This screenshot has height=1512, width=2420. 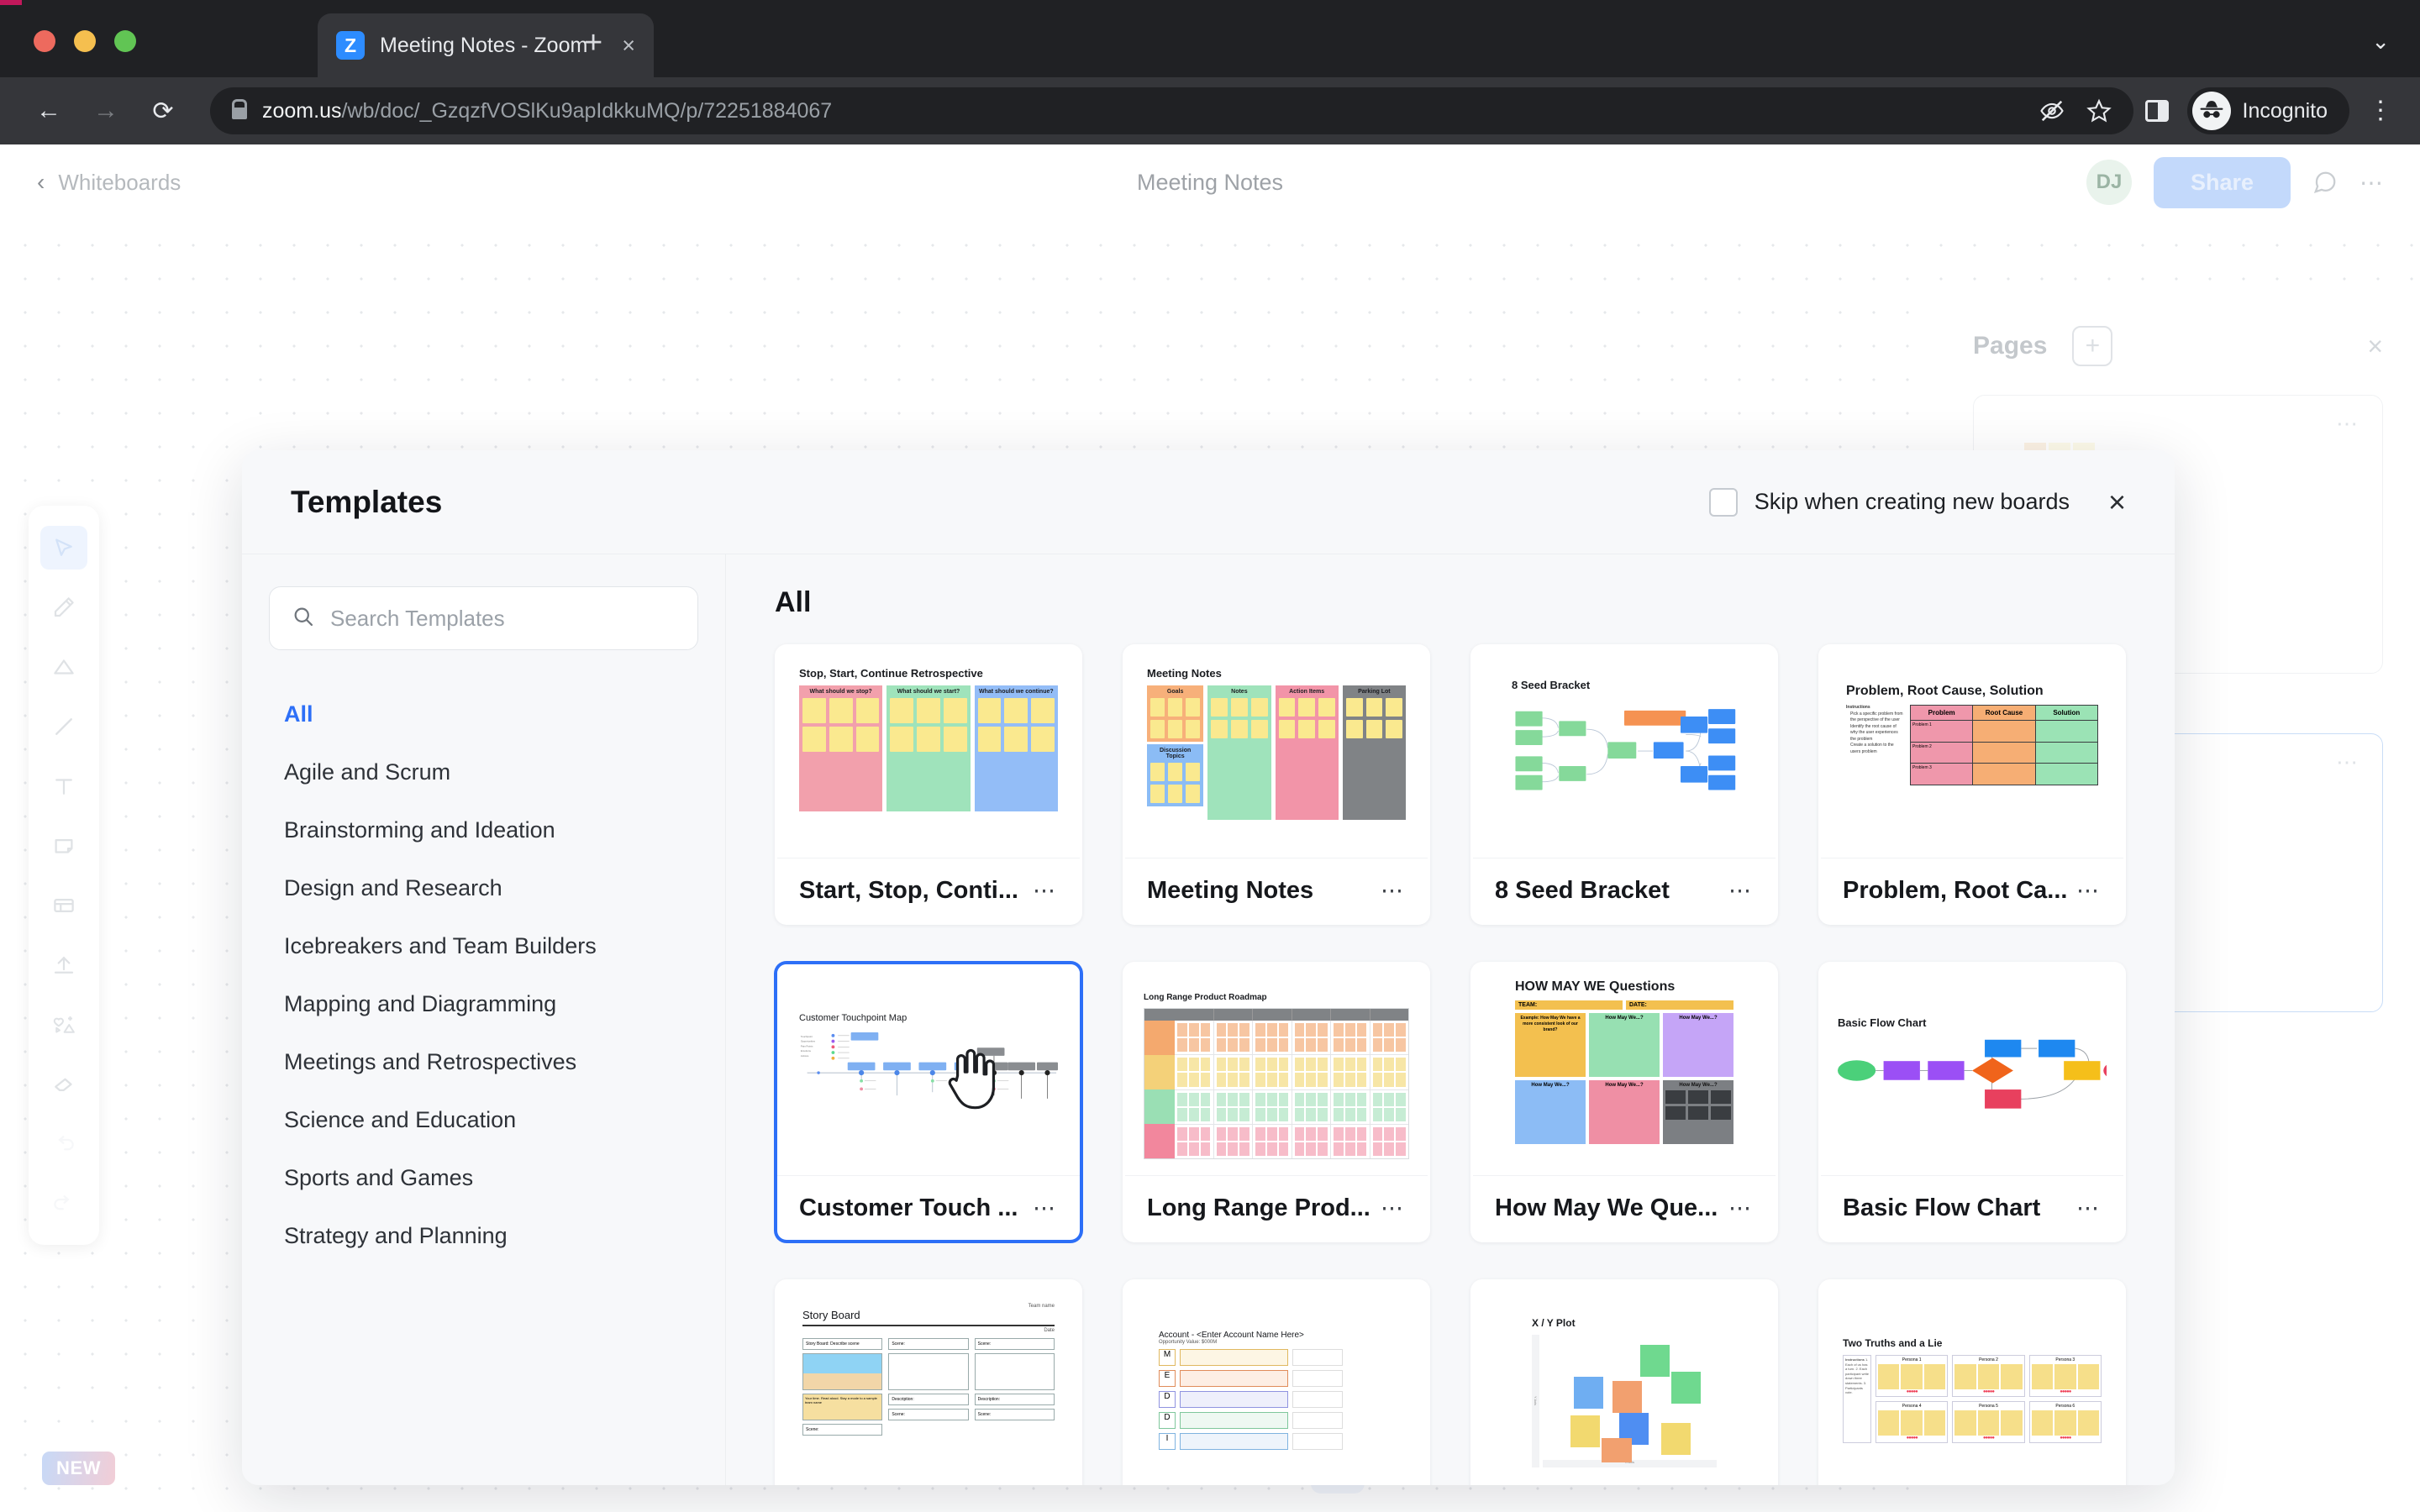 What do you see at coordinates (1988, 1359) in the screenshot?
I see `thumb-person-label: Persona 2` at bounding box center [1988, 1359].